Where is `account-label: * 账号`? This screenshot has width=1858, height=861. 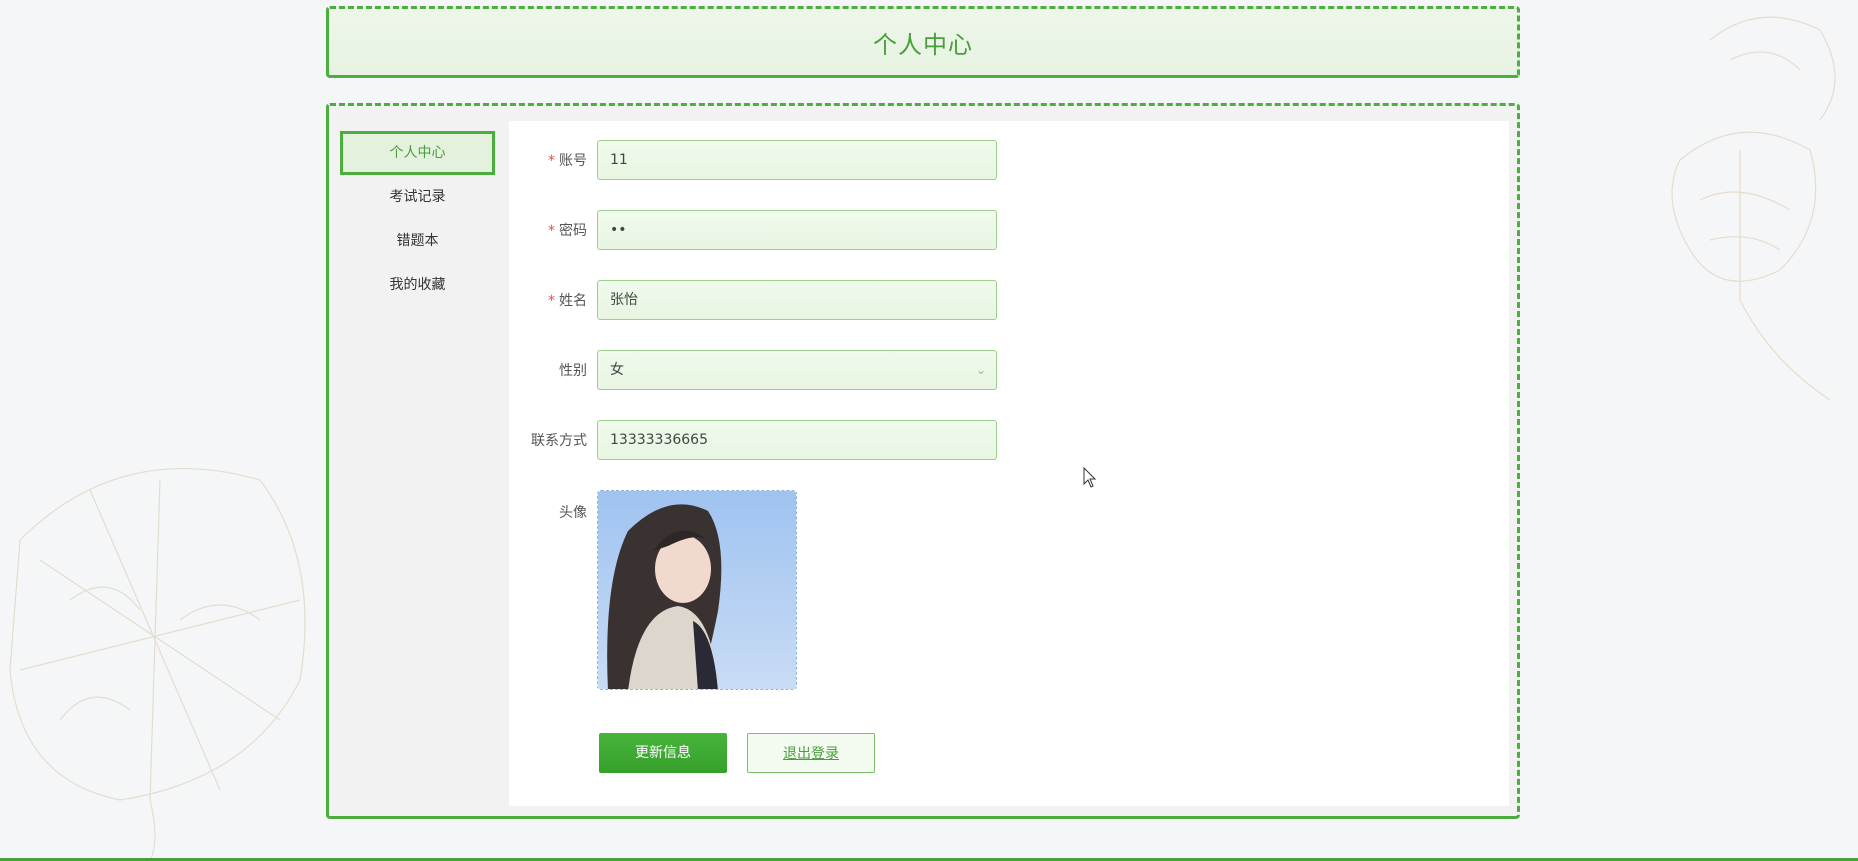
account-label: * 账号 is located at coordinates (567, 161).